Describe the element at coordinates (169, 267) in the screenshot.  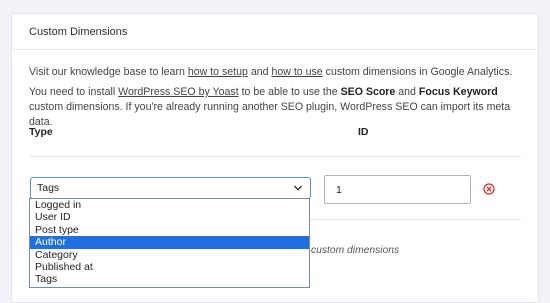
I see `option-published-at: Published at` at that location.